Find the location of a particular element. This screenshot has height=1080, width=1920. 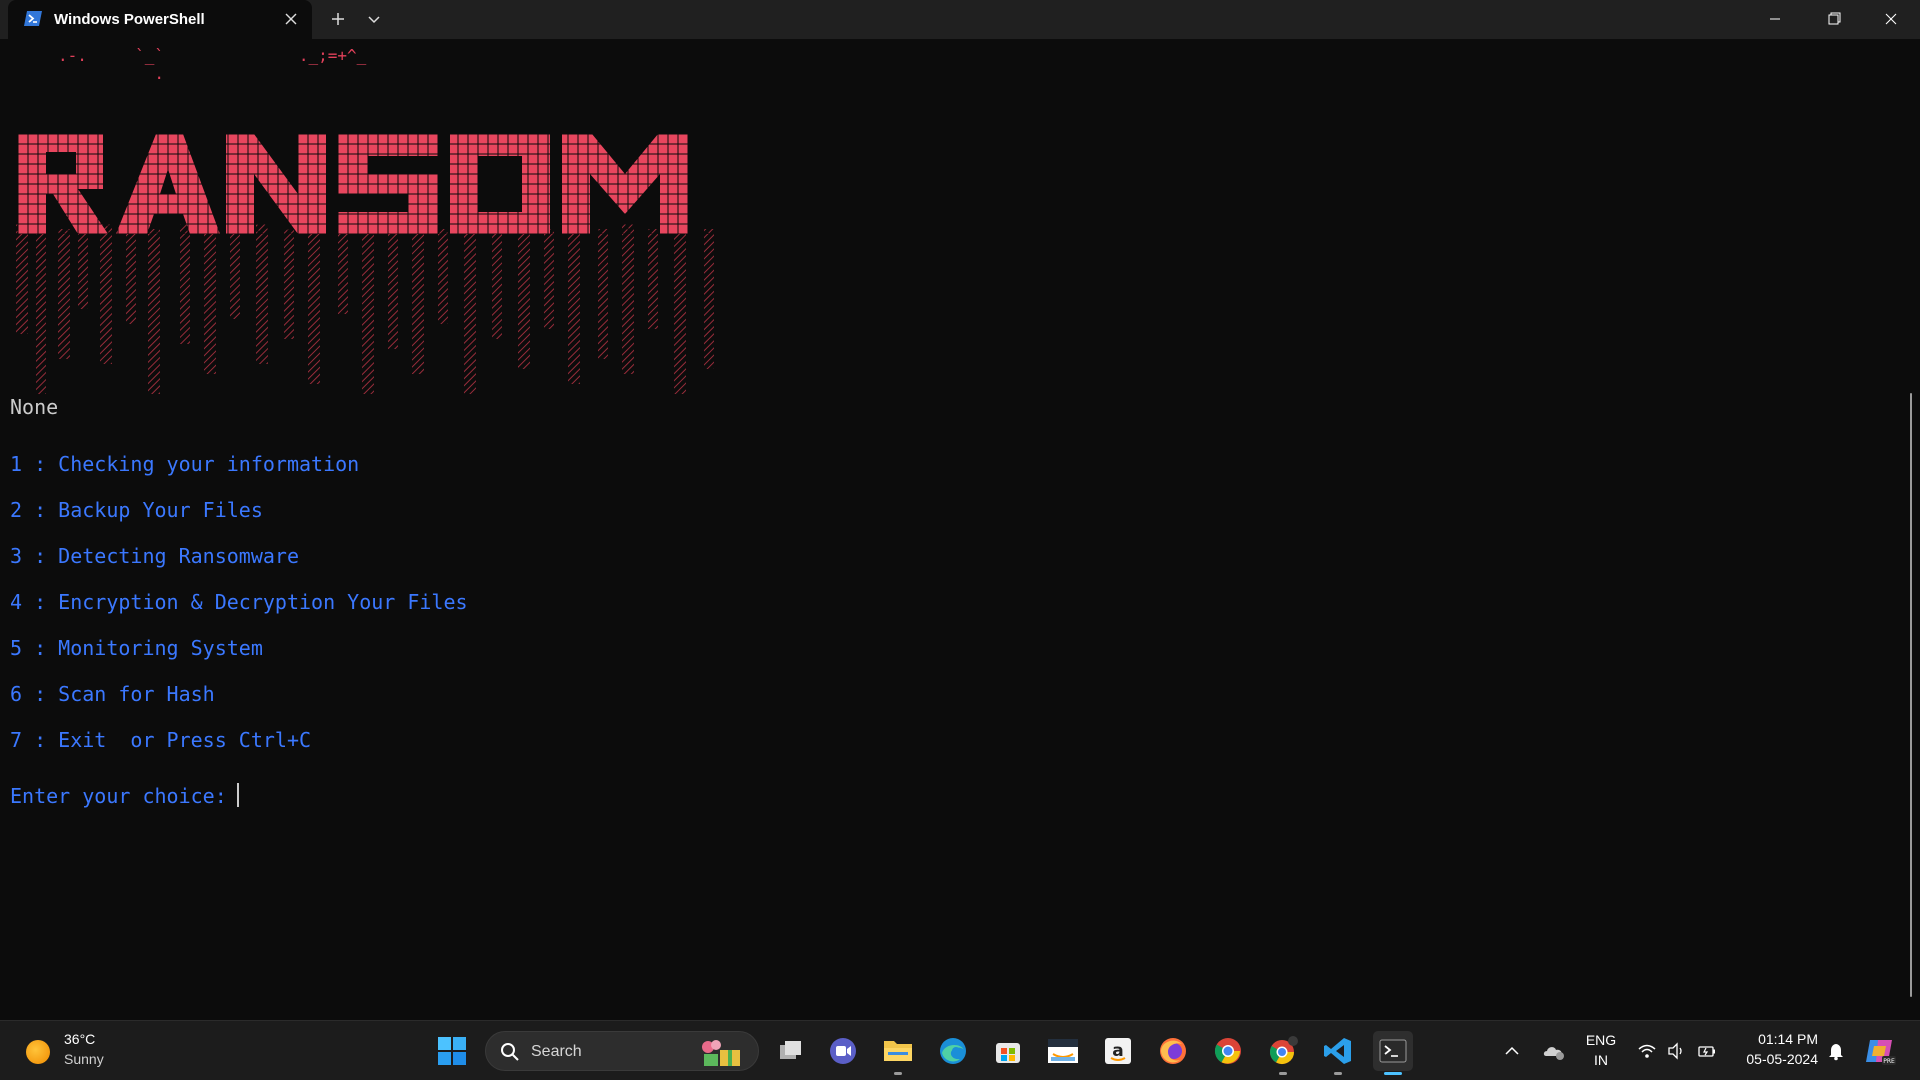

weather-temp: 36°C is located at coordinates (80, 1039).